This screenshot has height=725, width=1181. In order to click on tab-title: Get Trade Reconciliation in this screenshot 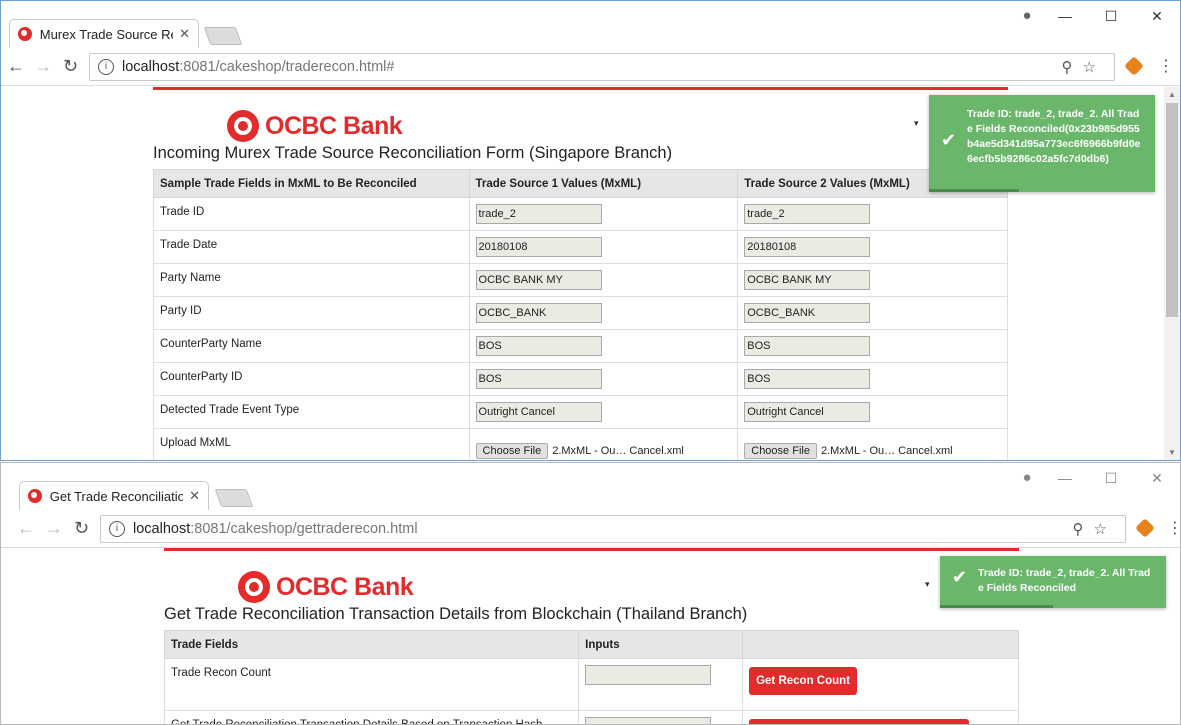, I will do `click(116, 496)`.